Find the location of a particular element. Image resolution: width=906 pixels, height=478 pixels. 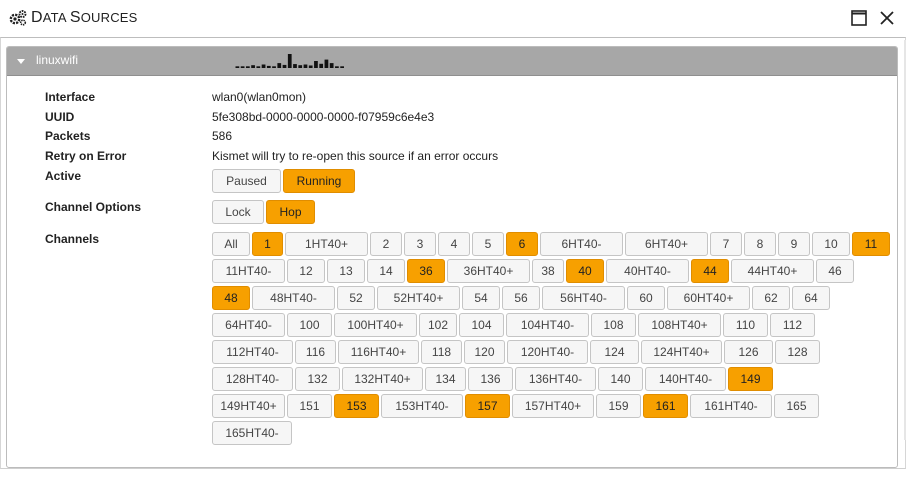

channel-button-40ht40-: 40HT40- is located at coordinates (647, 271).